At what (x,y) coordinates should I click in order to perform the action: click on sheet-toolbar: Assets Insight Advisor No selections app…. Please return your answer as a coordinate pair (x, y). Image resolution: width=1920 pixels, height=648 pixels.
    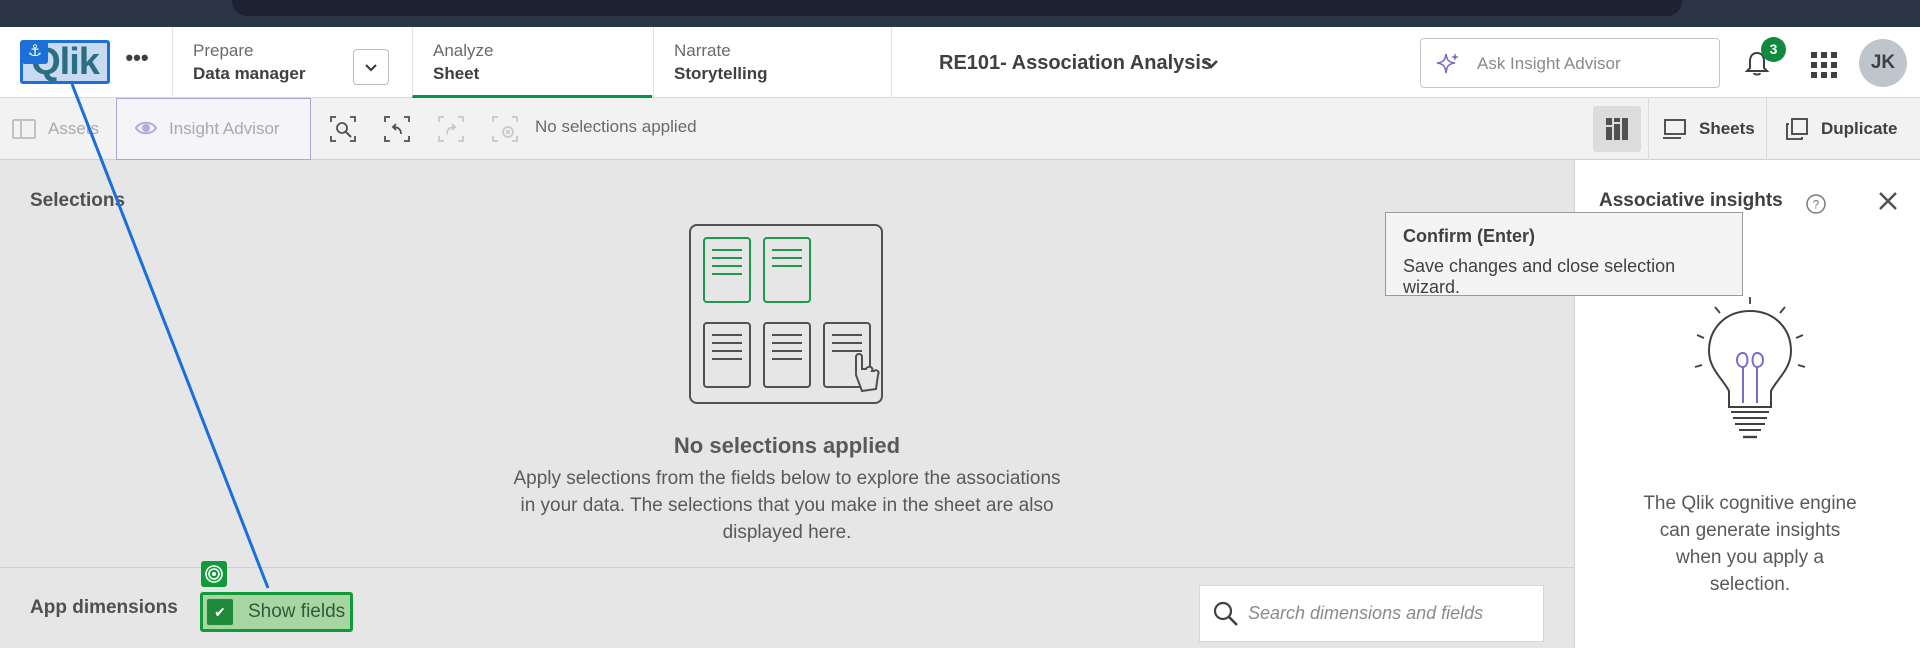
    Looking at the image, I should click on (960, 129).